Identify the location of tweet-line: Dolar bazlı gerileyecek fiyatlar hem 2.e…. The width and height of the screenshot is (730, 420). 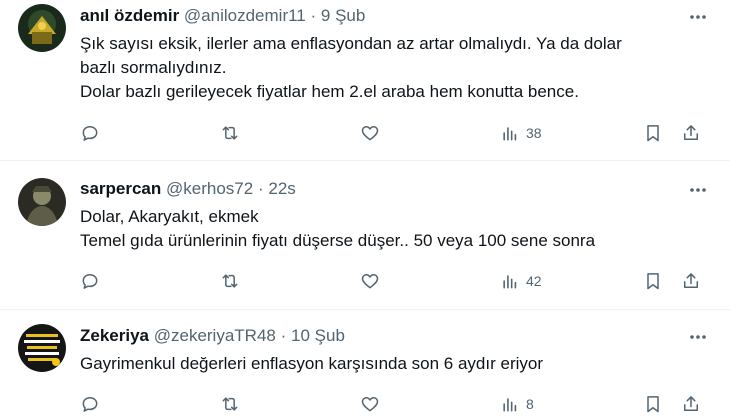
(329, 91).